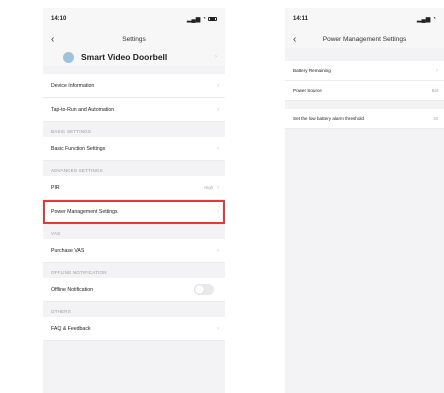 Image resolution: width=444 pixels, height=393 pixels. Describe the element at coordinates (208, 187) in the screenshot. I see `pir-value: High` at that location.